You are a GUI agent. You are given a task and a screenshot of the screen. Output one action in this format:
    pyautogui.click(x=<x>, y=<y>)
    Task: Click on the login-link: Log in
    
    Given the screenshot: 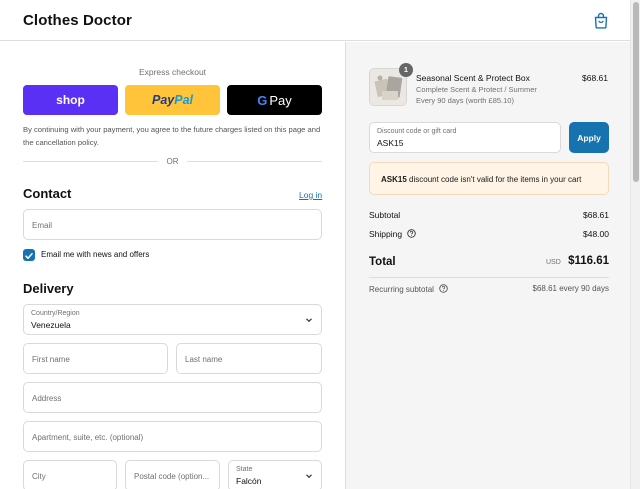 What is the action you would take?
    pyautogui.click(x=310, y=195)
    